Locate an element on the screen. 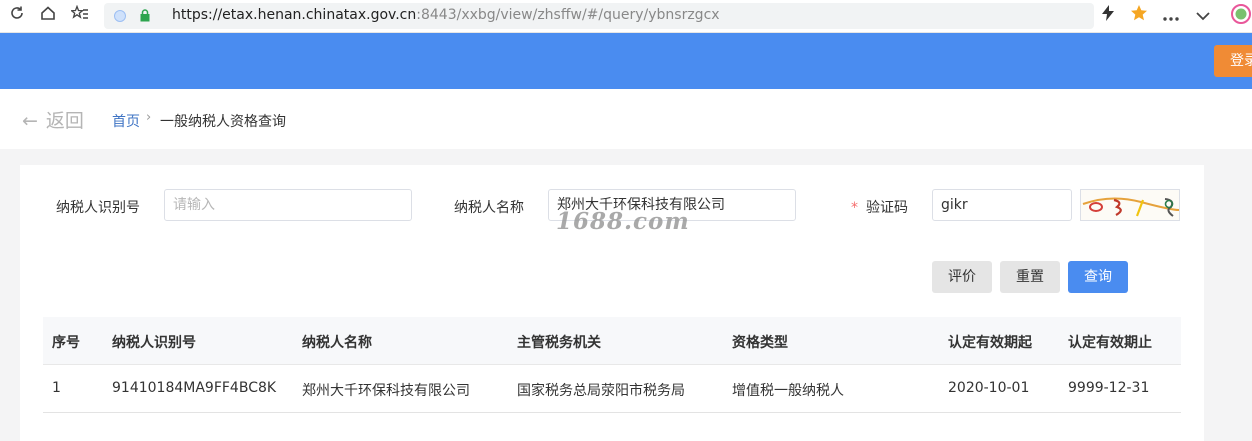  table-cell: 国家税务总局荥阳市税务局 is located at coordinates (601, 391).